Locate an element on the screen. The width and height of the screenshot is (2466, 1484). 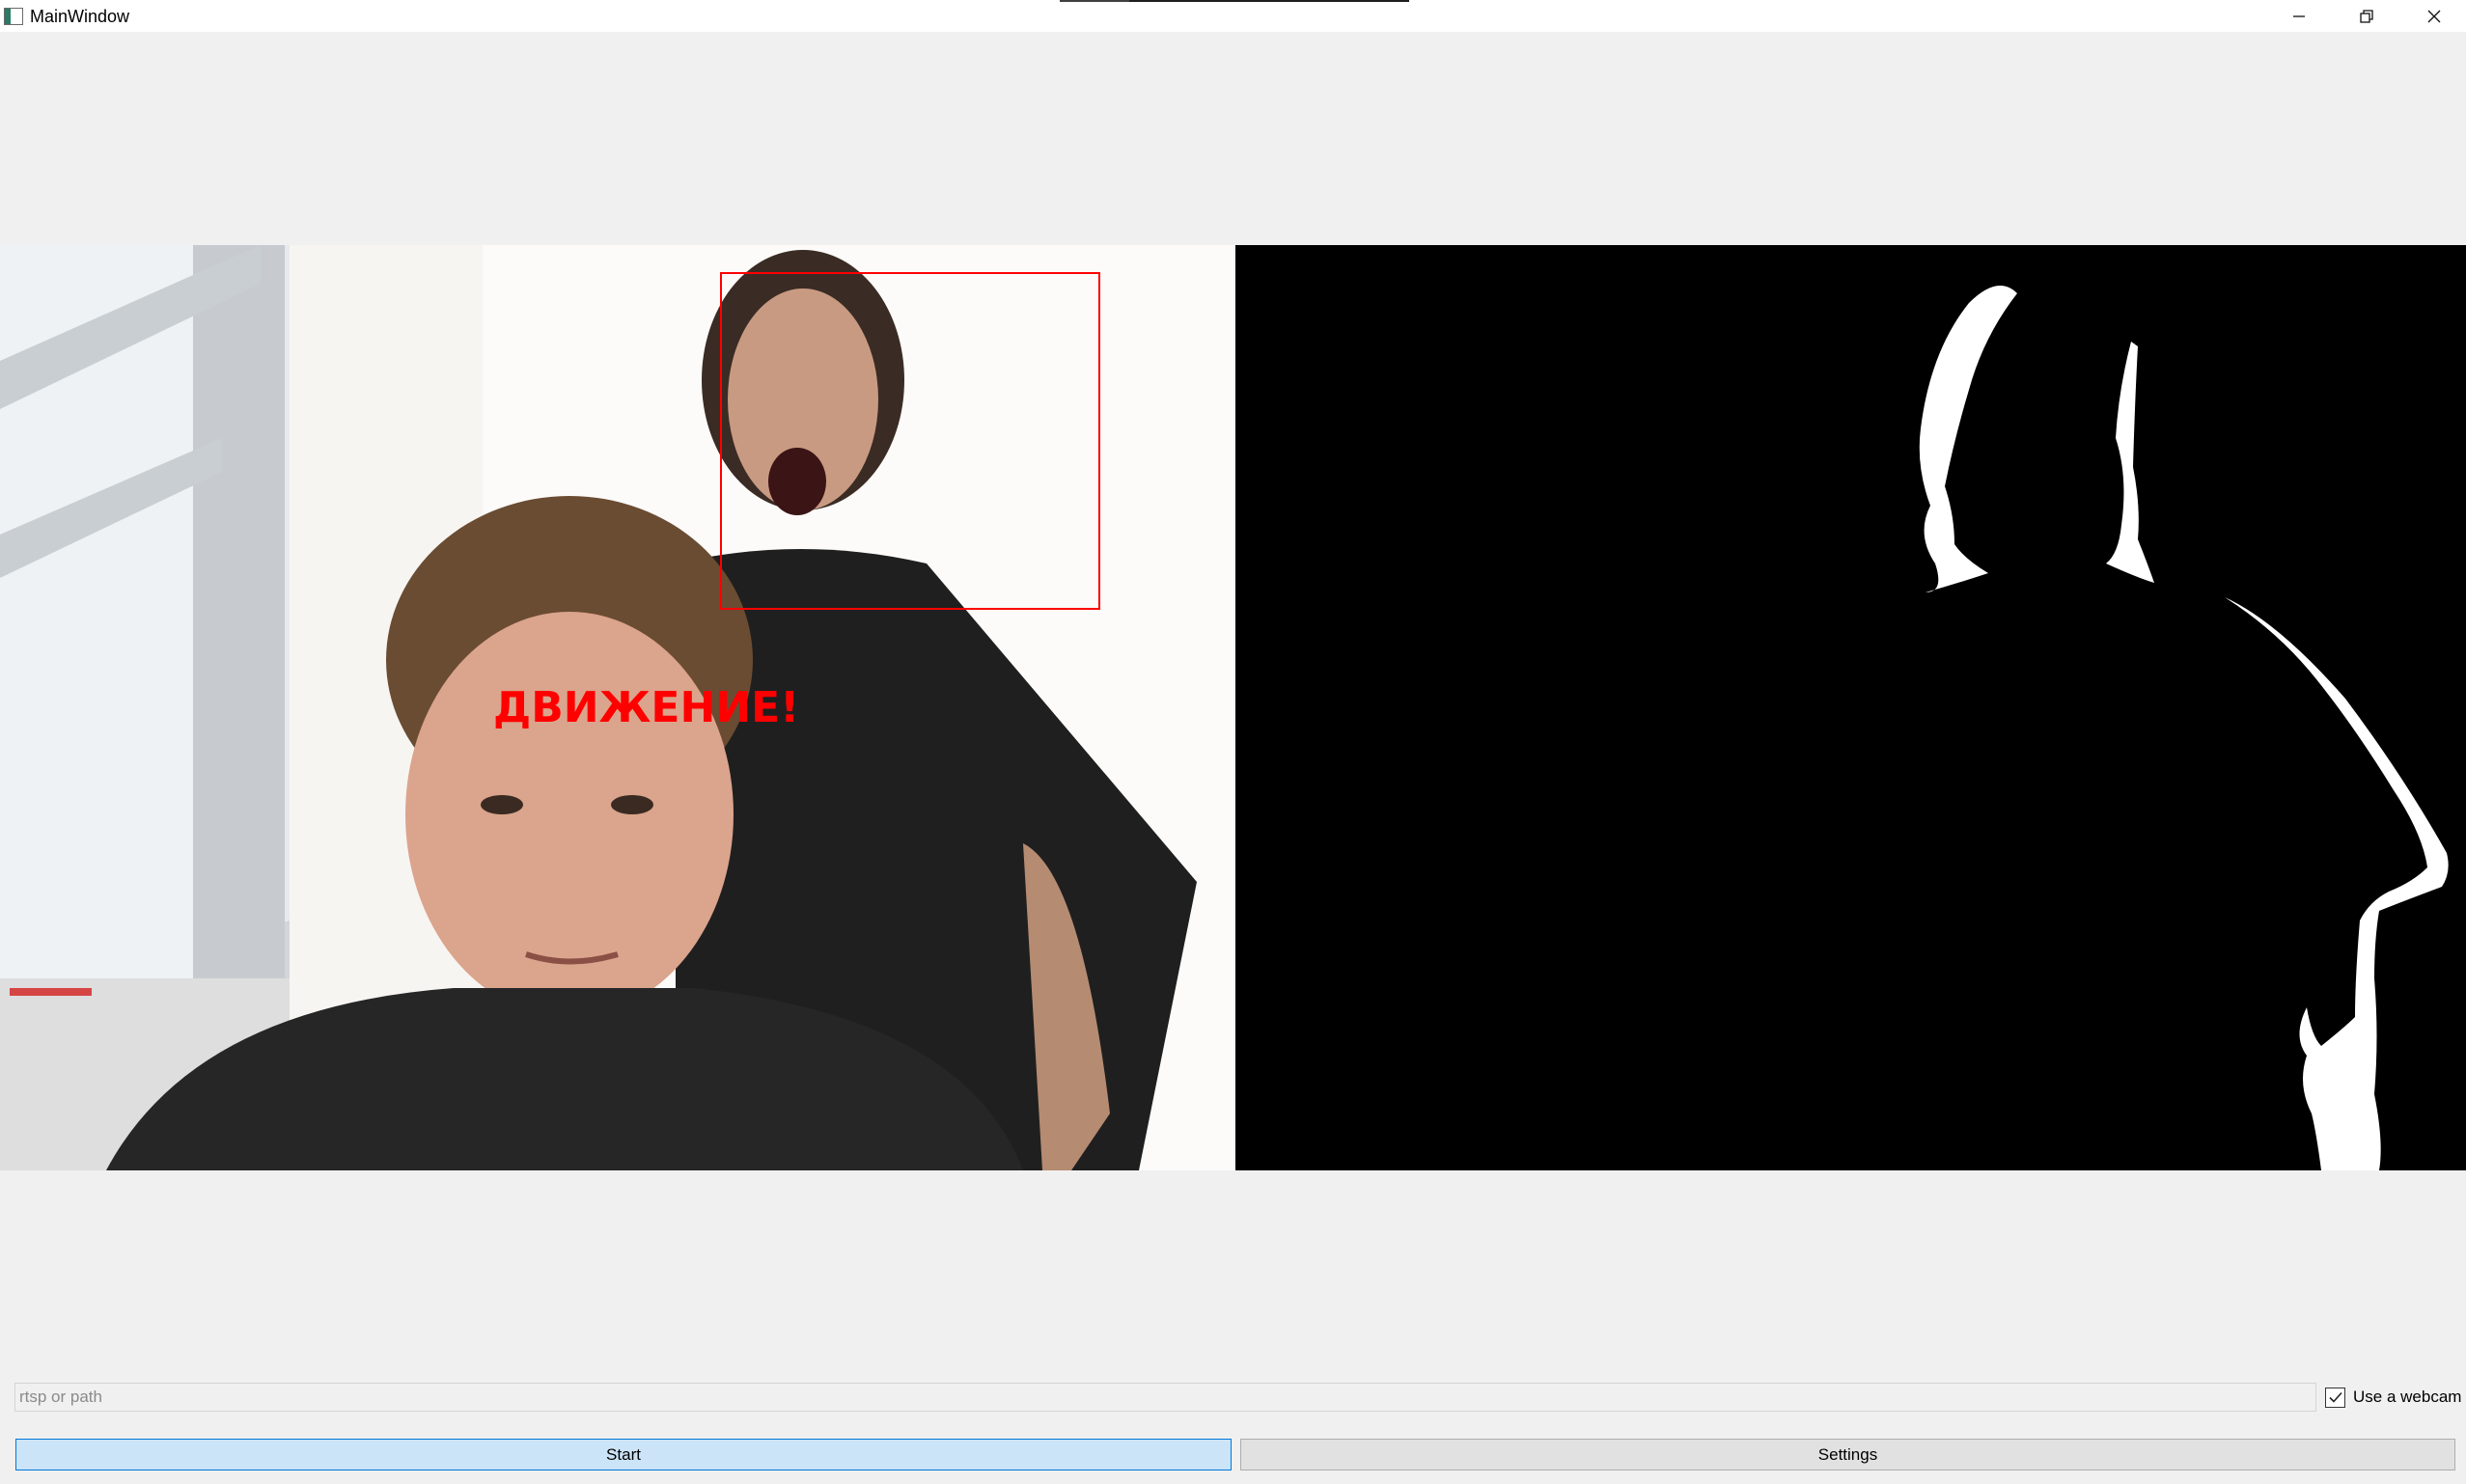
use-webcam-label: Use a webcam is located at coordinates (2408, 1397).